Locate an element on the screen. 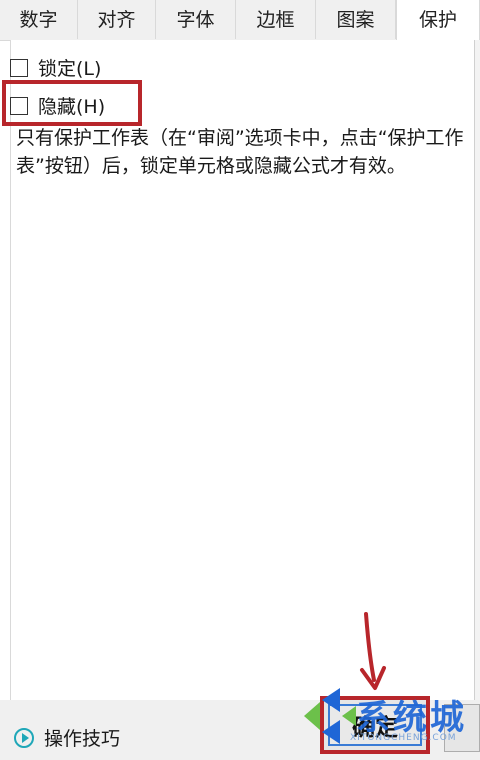  tab-strip: 数字 对齐 字体 边框 图案 保护 is located at coordinates (240, 20).